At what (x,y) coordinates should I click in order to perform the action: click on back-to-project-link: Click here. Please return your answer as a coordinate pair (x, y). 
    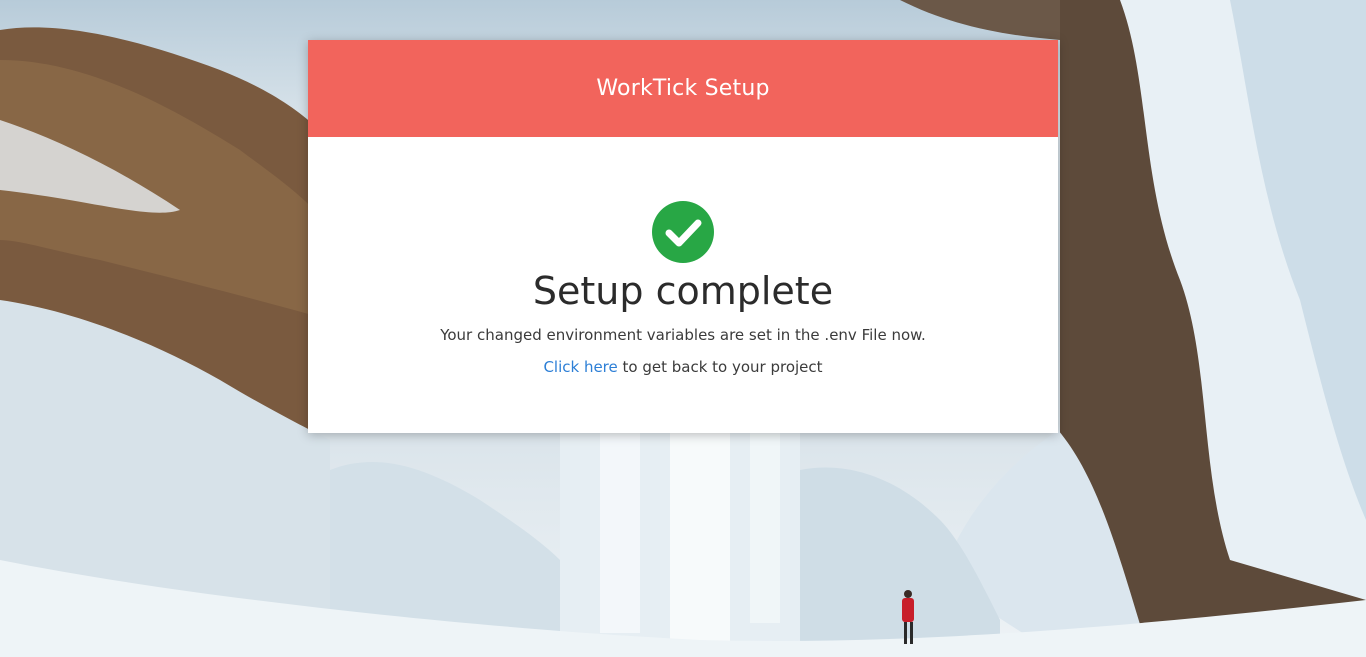
    Looking at the image, I should click on (580, 367).